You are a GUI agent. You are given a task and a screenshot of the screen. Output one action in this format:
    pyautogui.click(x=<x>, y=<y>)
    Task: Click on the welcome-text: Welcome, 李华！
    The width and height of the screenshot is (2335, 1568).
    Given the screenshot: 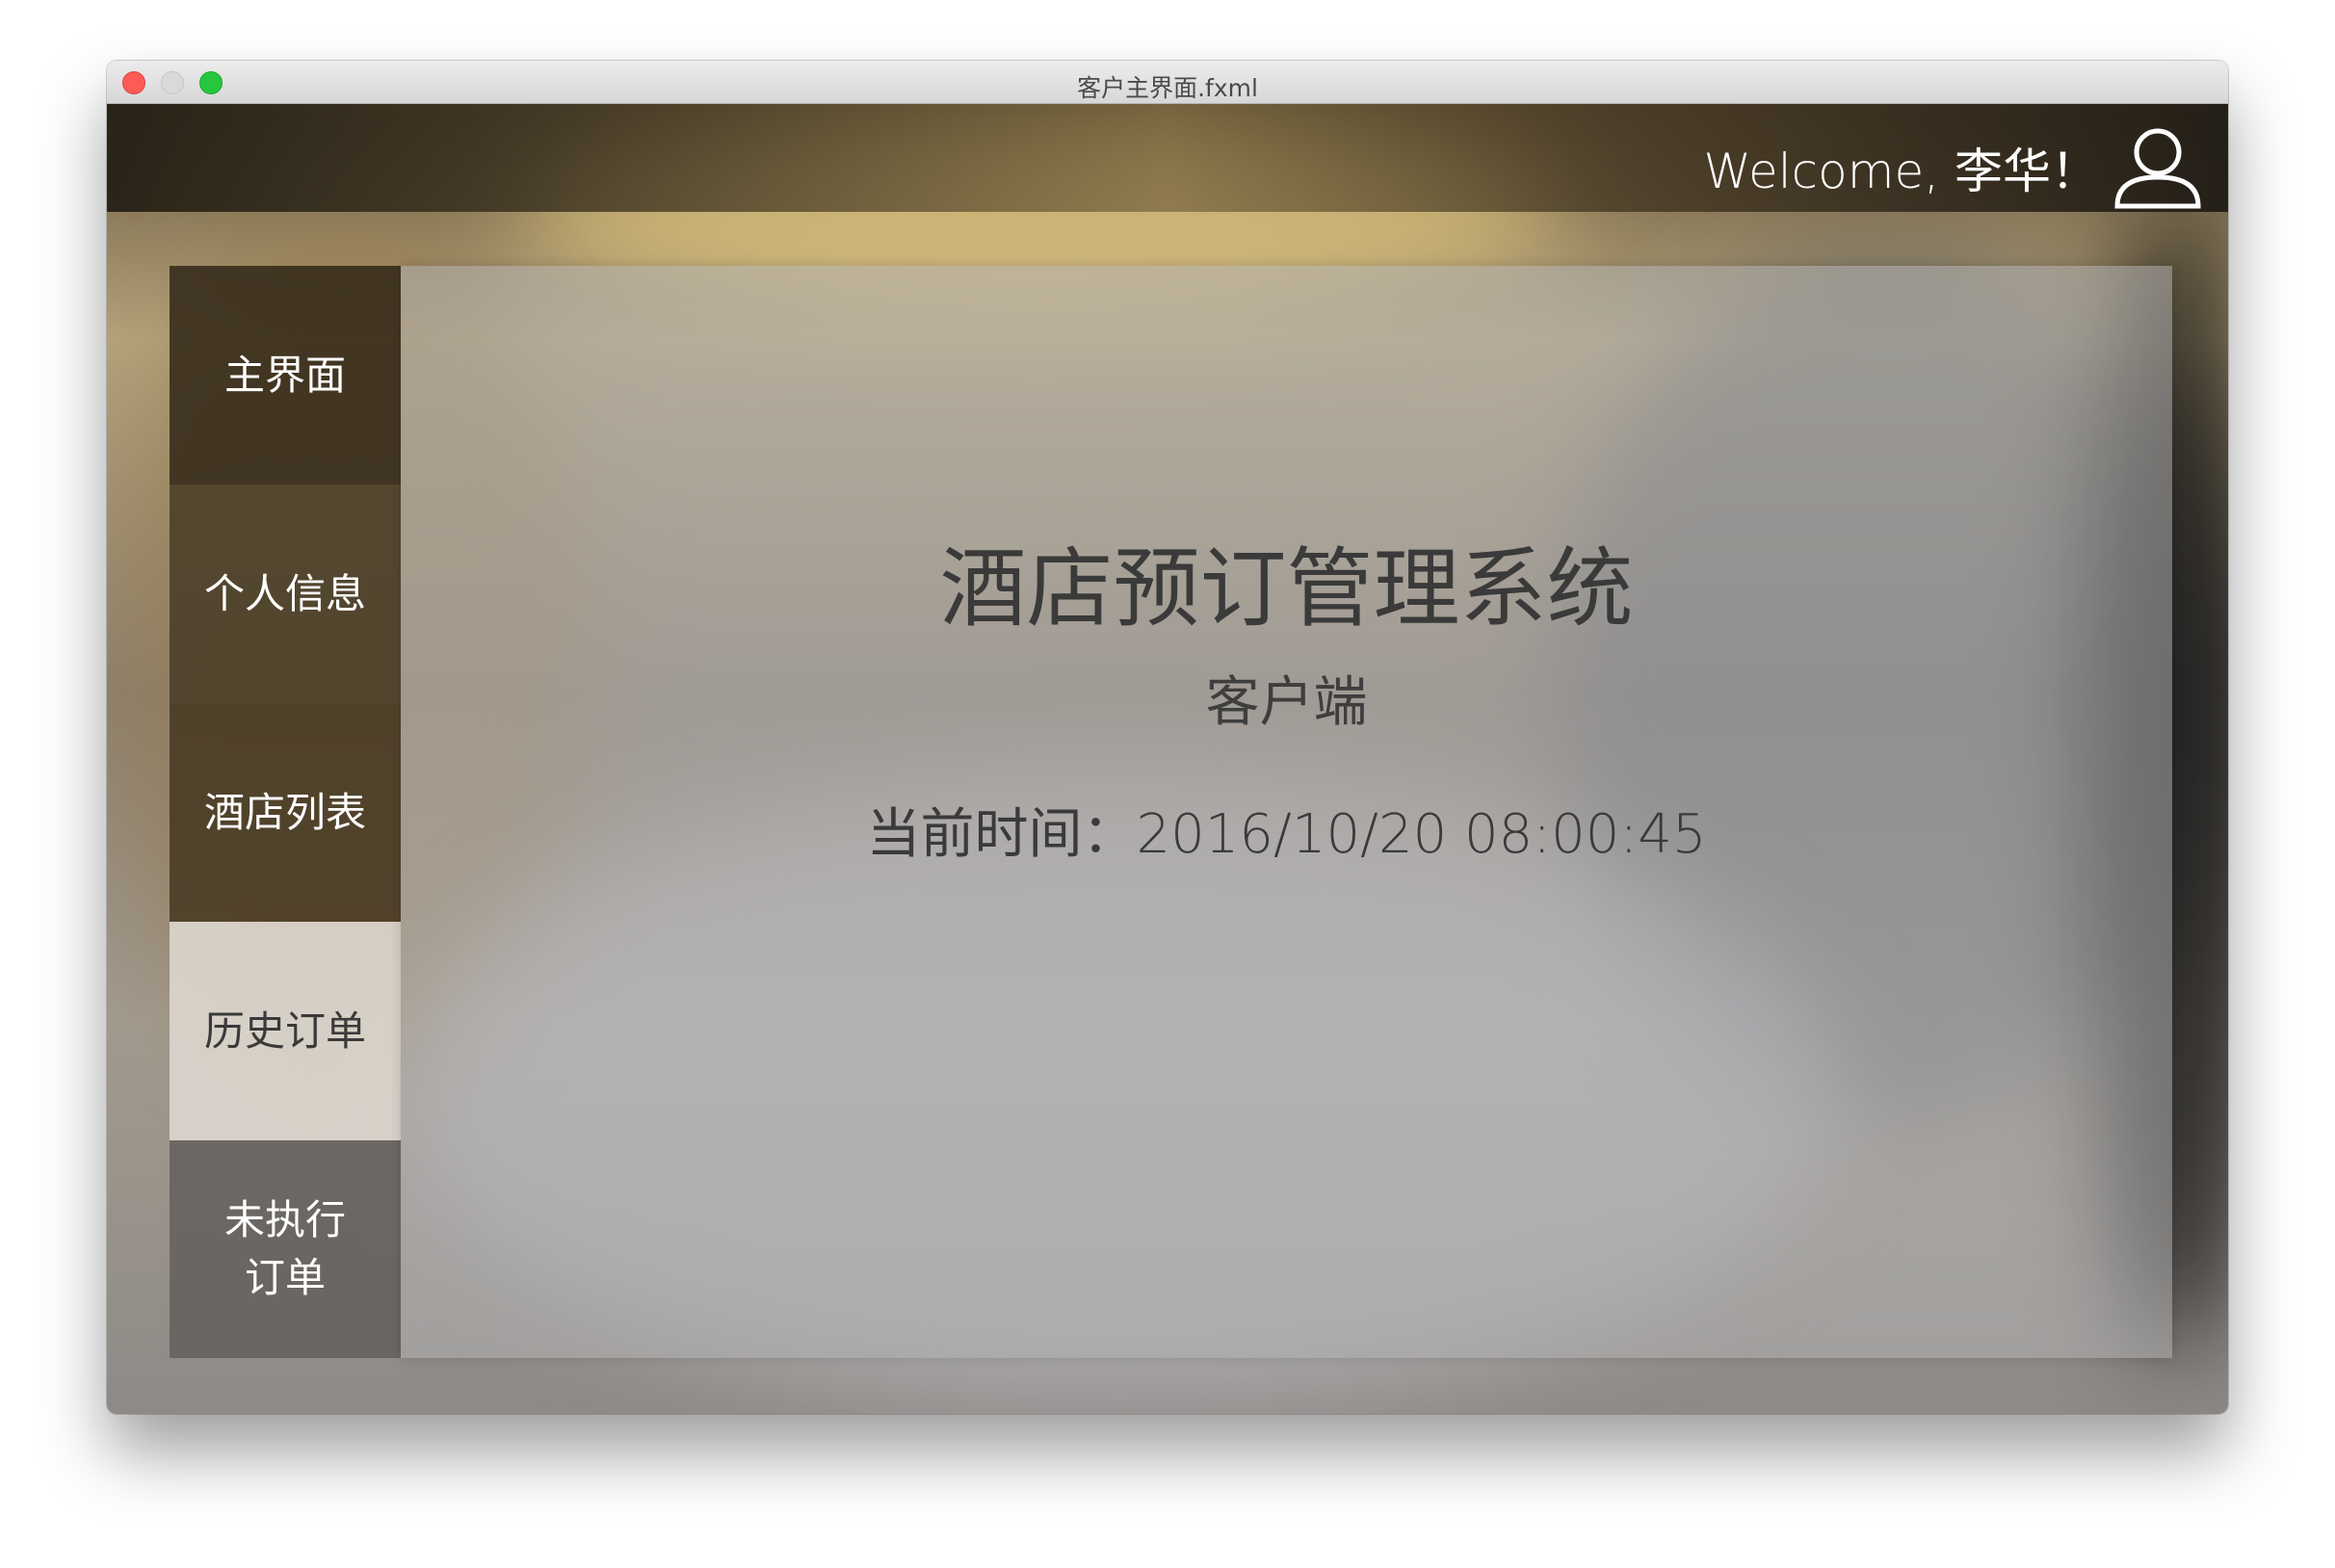 What is the action you would take?
    pyautogui.click(x=1902, y=171)
    